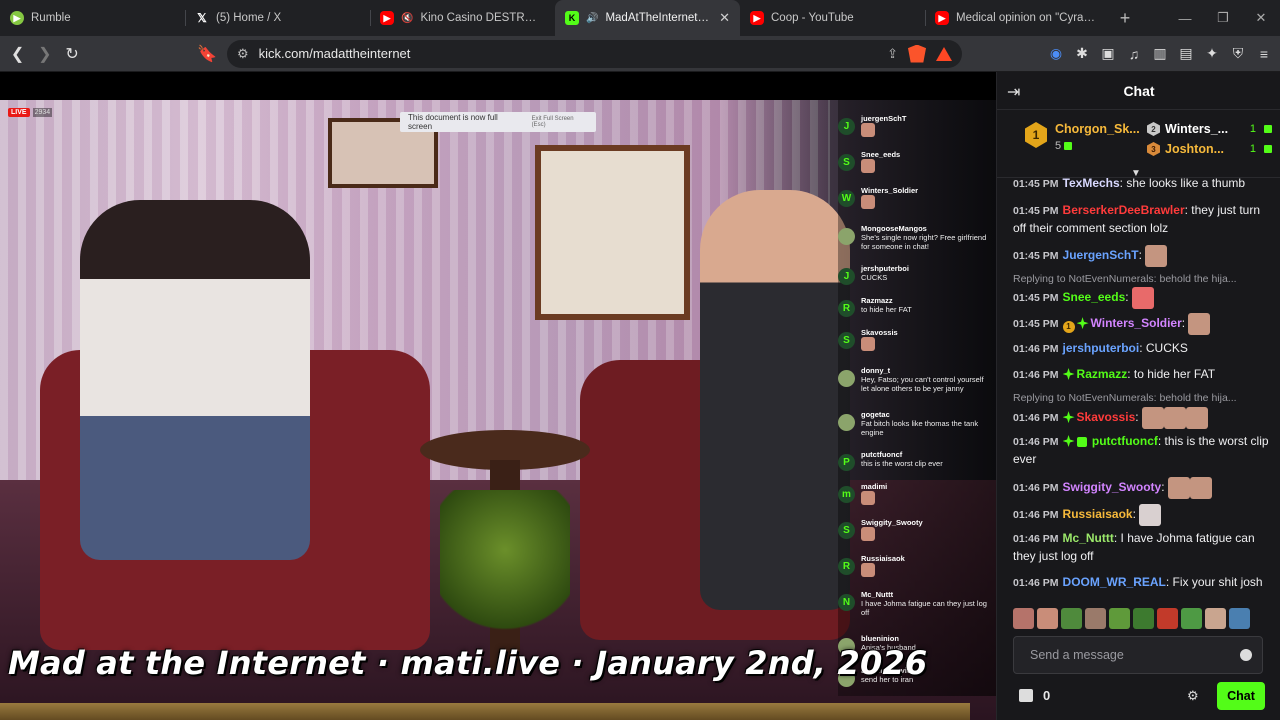  Describe the element at coordinates (1238, 53) in the screenshot. I see `vpn-shield-icon: ⛨` at that location.